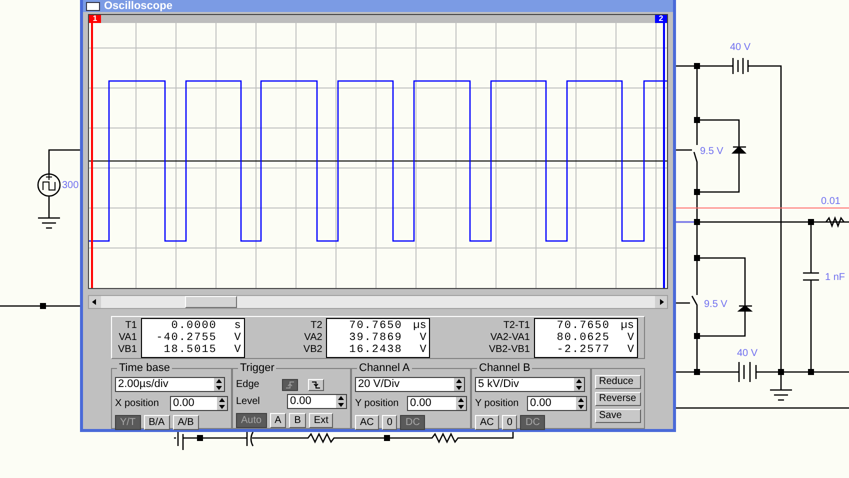  I want to click on cursor-marker: 1, so click(95, 19).